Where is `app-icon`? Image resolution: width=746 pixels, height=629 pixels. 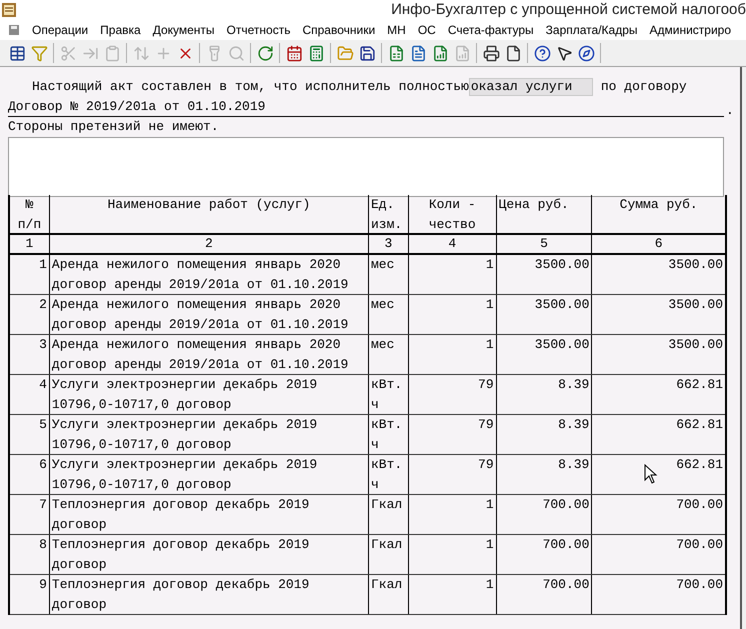 app-icon is located at coordinates (9, 10).